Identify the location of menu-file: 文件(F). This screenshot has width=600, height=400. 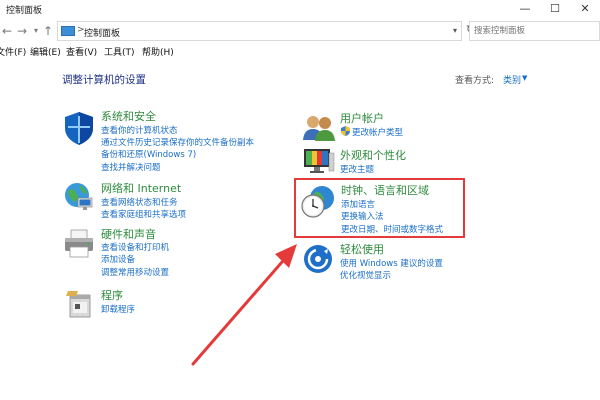
(13, 51).